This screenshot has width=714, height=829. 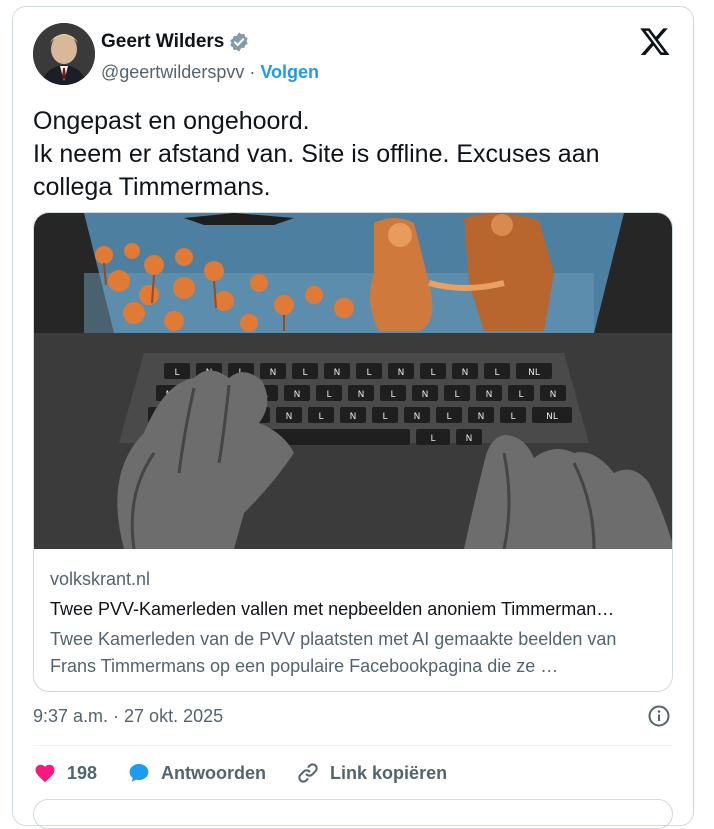 I want to click on author-handle: @geertwilderspvv, so click(x=172, y=72).